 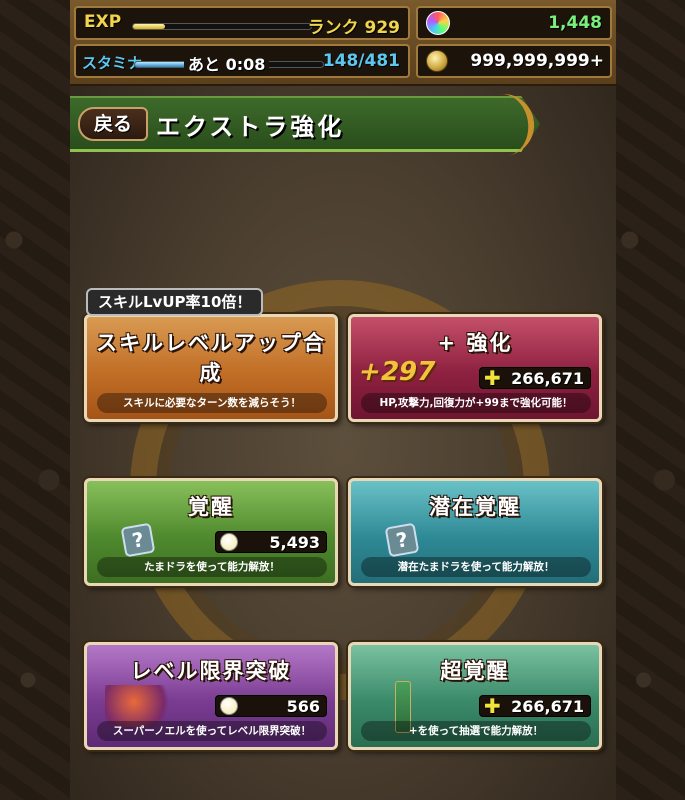 What do you see at coordinates (437, 61) in the screenshot?
I see `coin-icon` at bounding box center [437, 61].